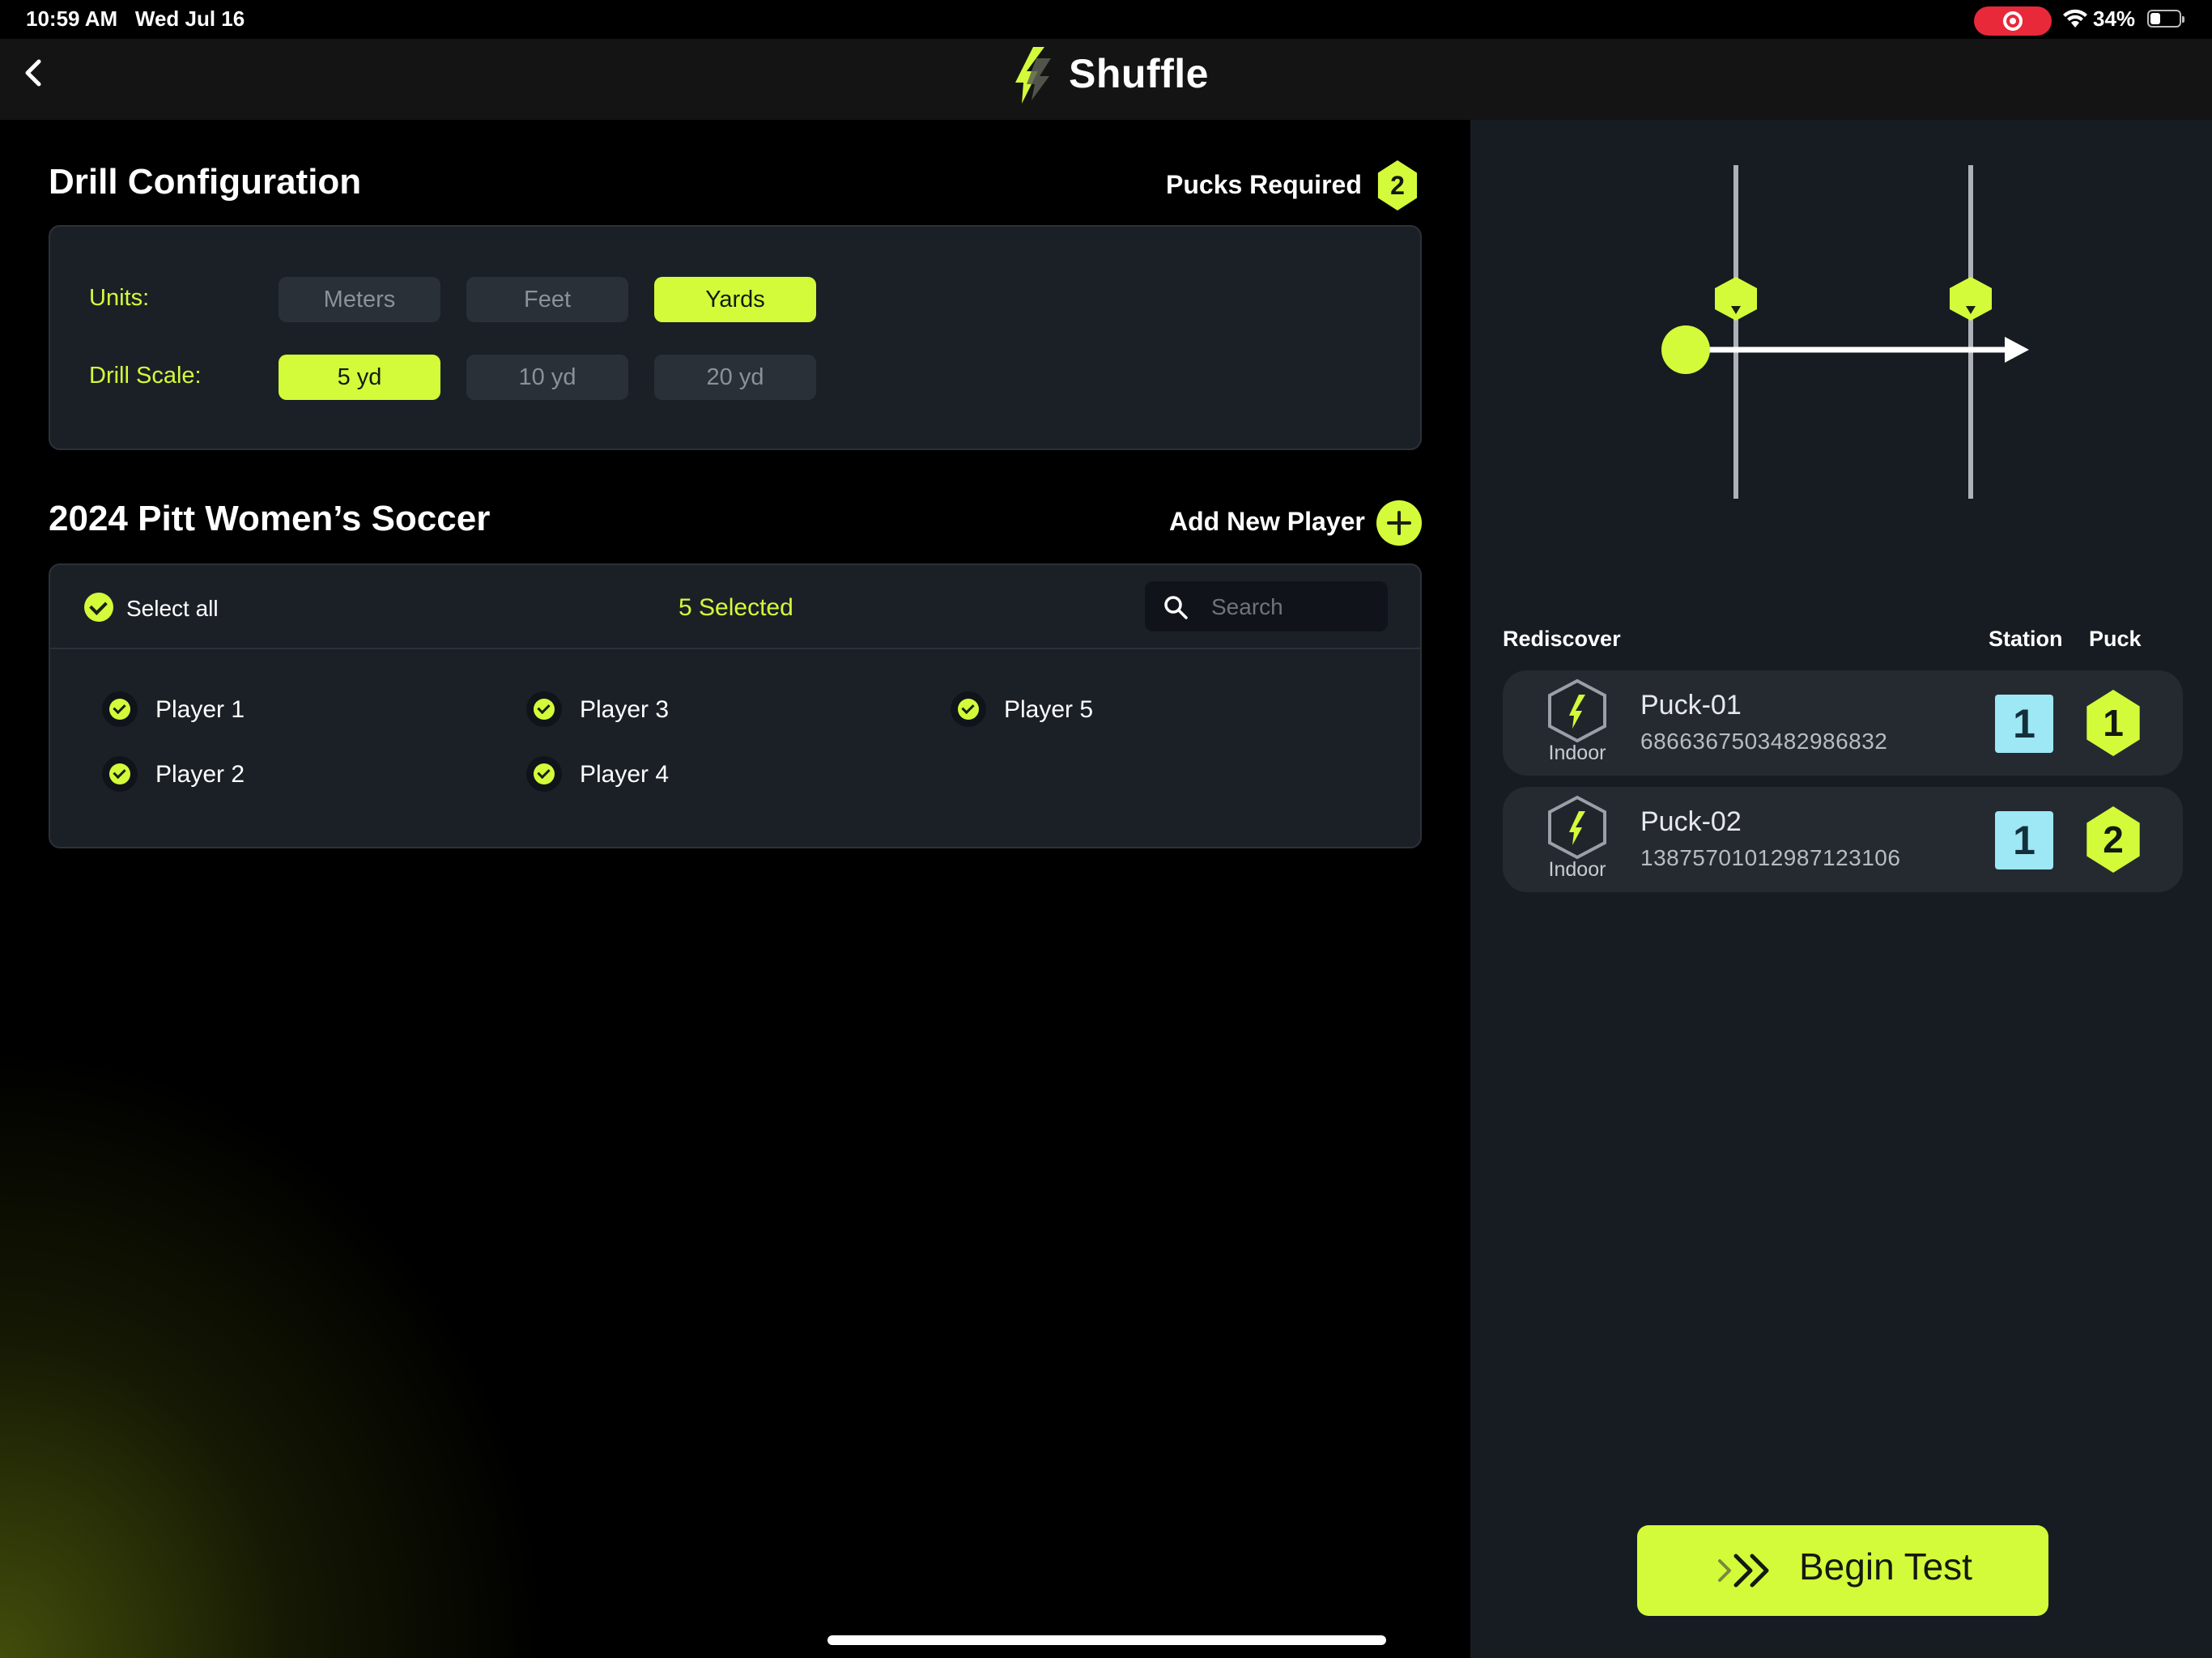 The image size is (2212, 1658). I want to click on player-5-name: Player 5, so click(1048, 710).